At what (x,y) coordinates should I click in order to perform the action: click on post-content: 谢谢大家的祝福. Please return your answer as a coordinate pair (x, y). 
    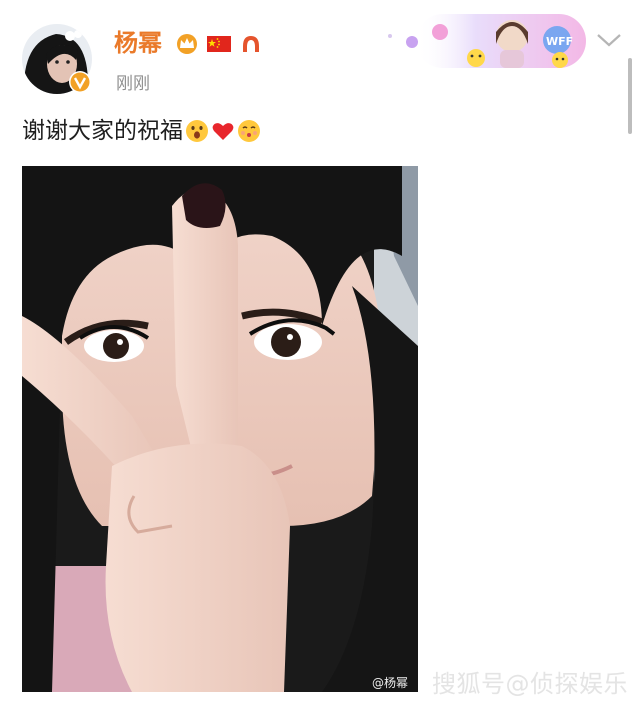
    Looking at the image, I should click on (141, 131).